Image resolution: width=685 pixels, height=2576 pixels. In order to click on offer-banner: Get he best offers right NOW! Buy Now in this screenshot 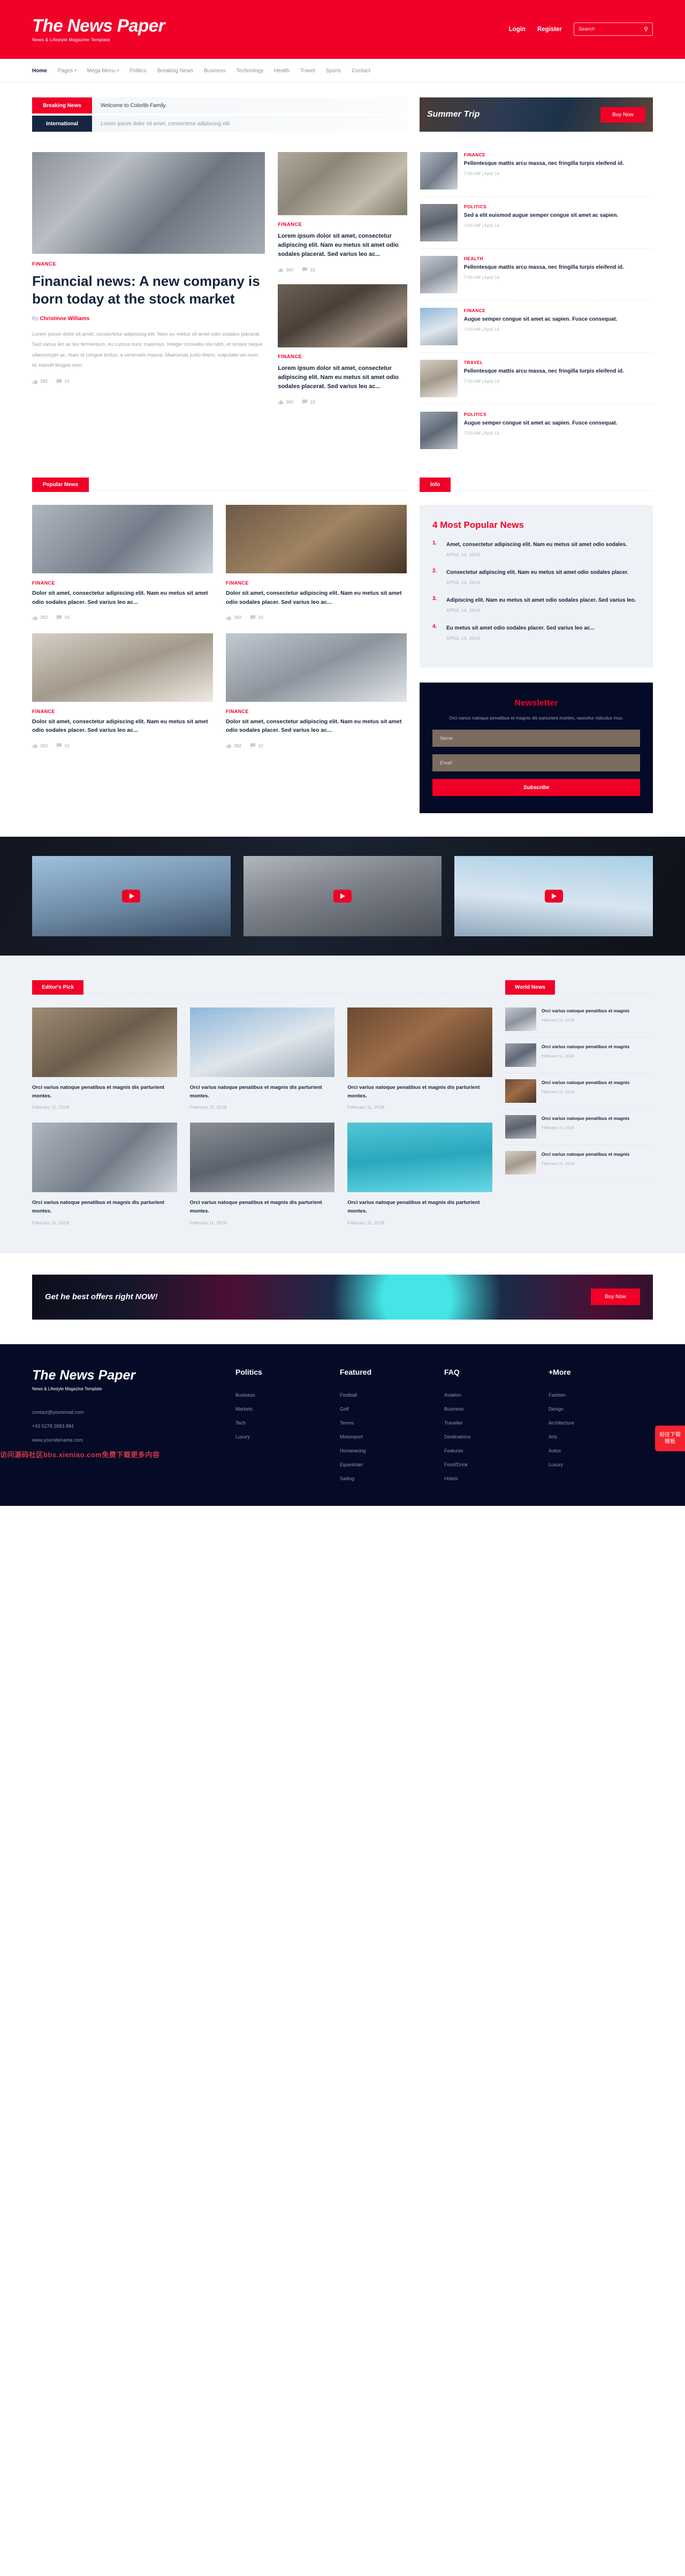, I will do `click(342, 1297)`.